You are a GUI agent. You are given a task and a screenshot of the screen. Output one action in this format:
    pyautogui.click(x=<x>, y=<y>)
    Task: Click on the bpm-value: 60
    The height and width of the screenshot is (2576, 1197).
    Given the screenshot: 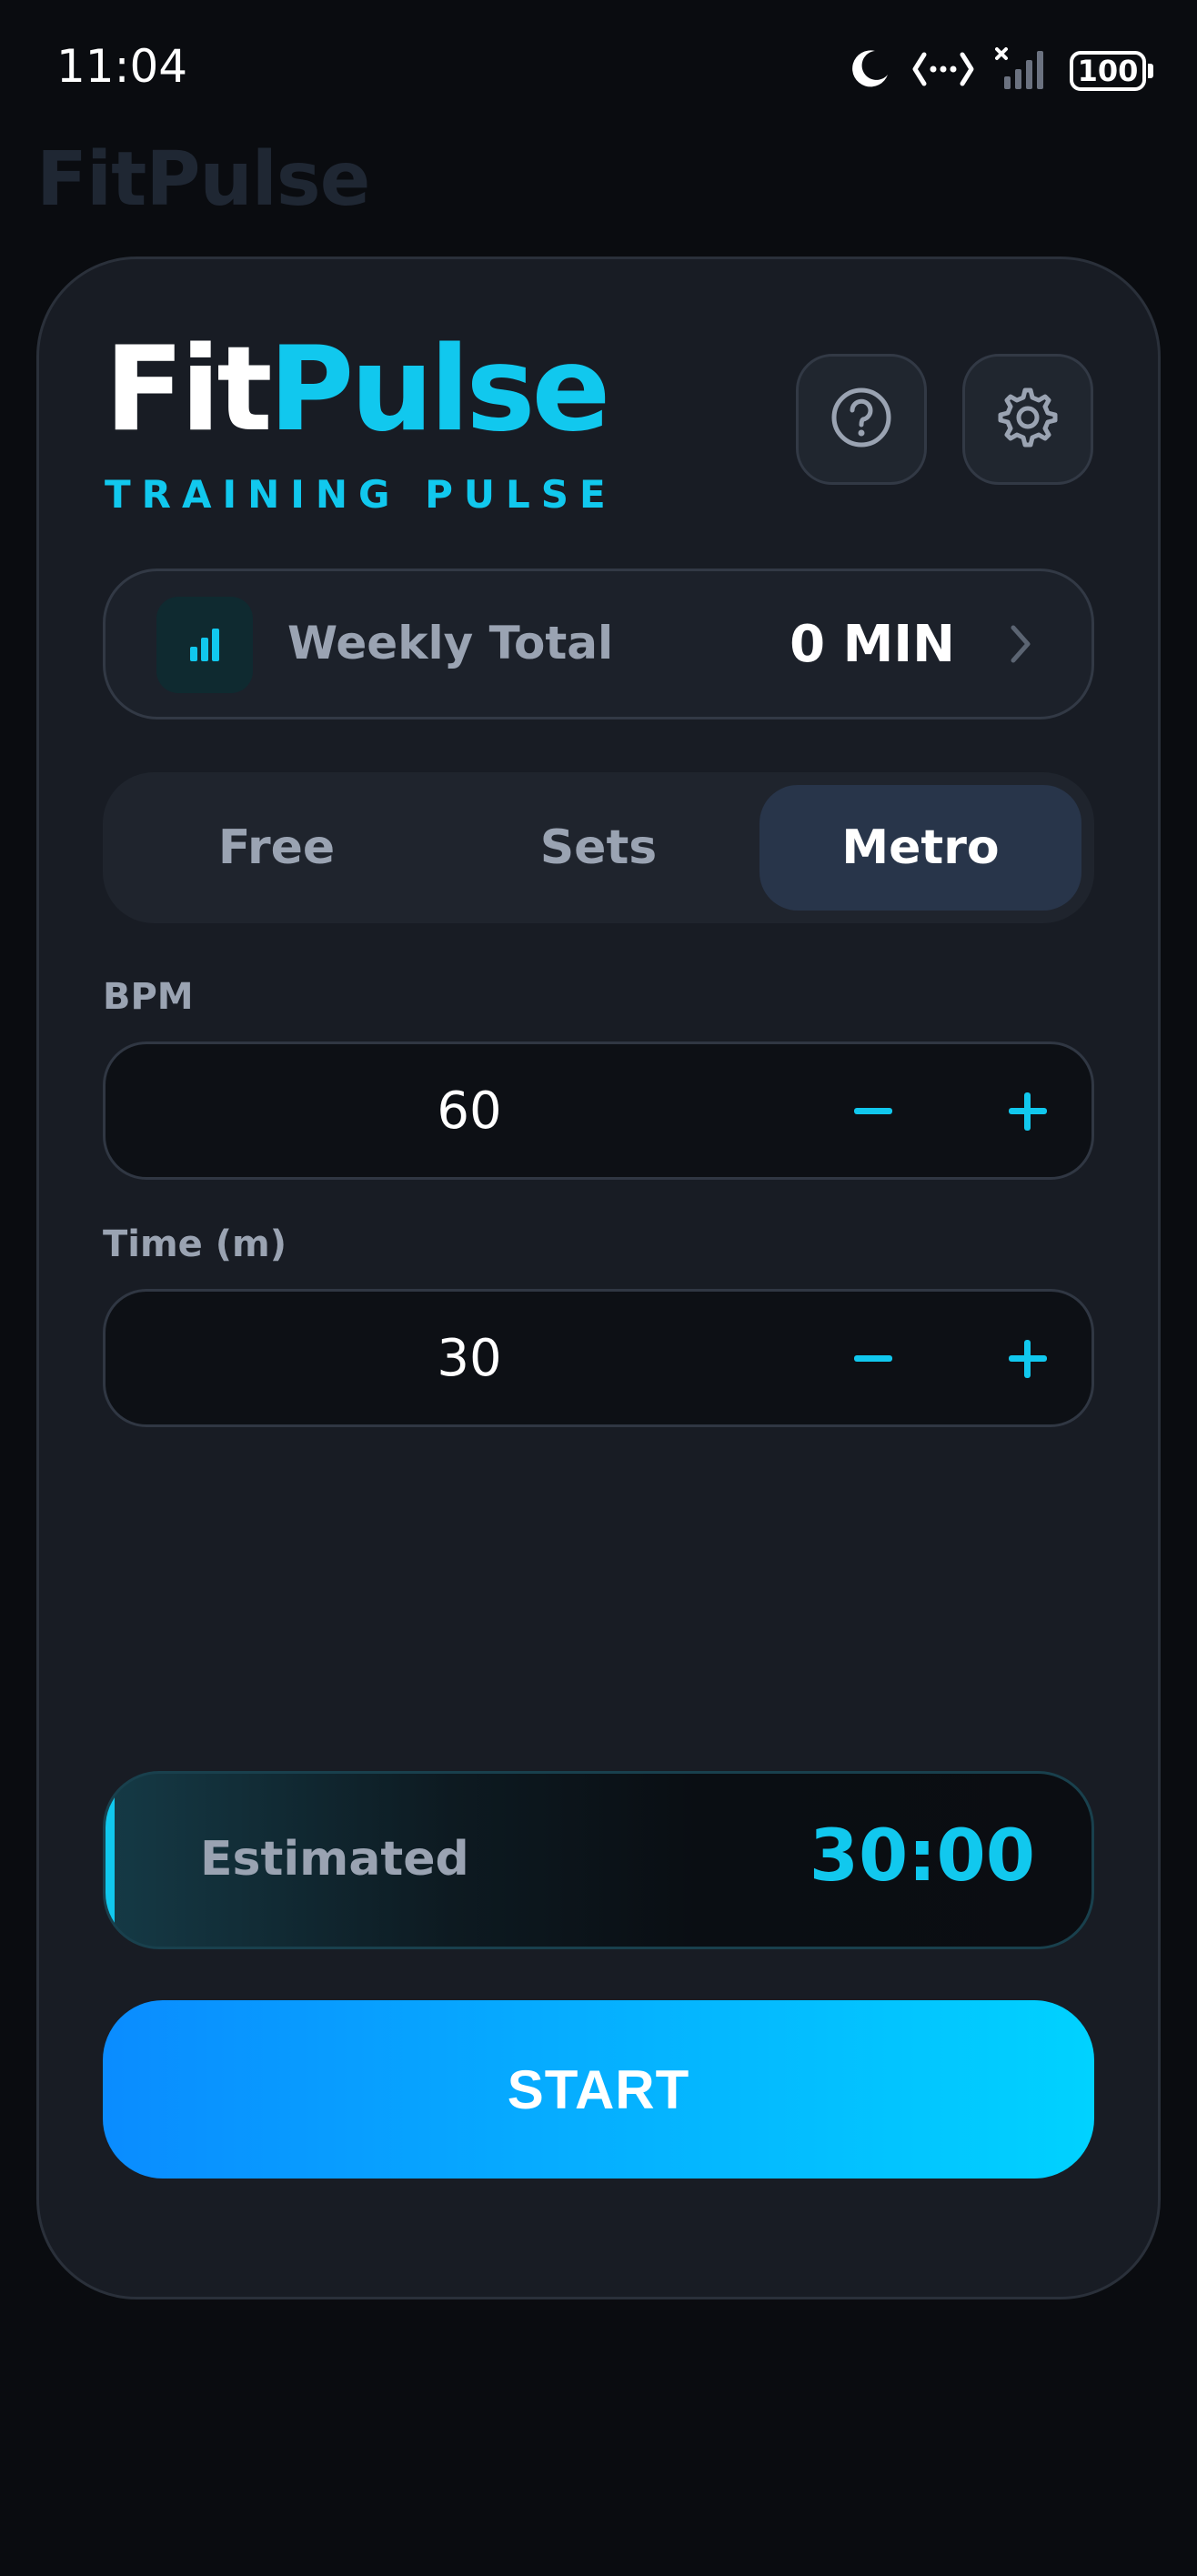 What is the action you would take?
    pyautogui.click(x=469, y=1110)
    